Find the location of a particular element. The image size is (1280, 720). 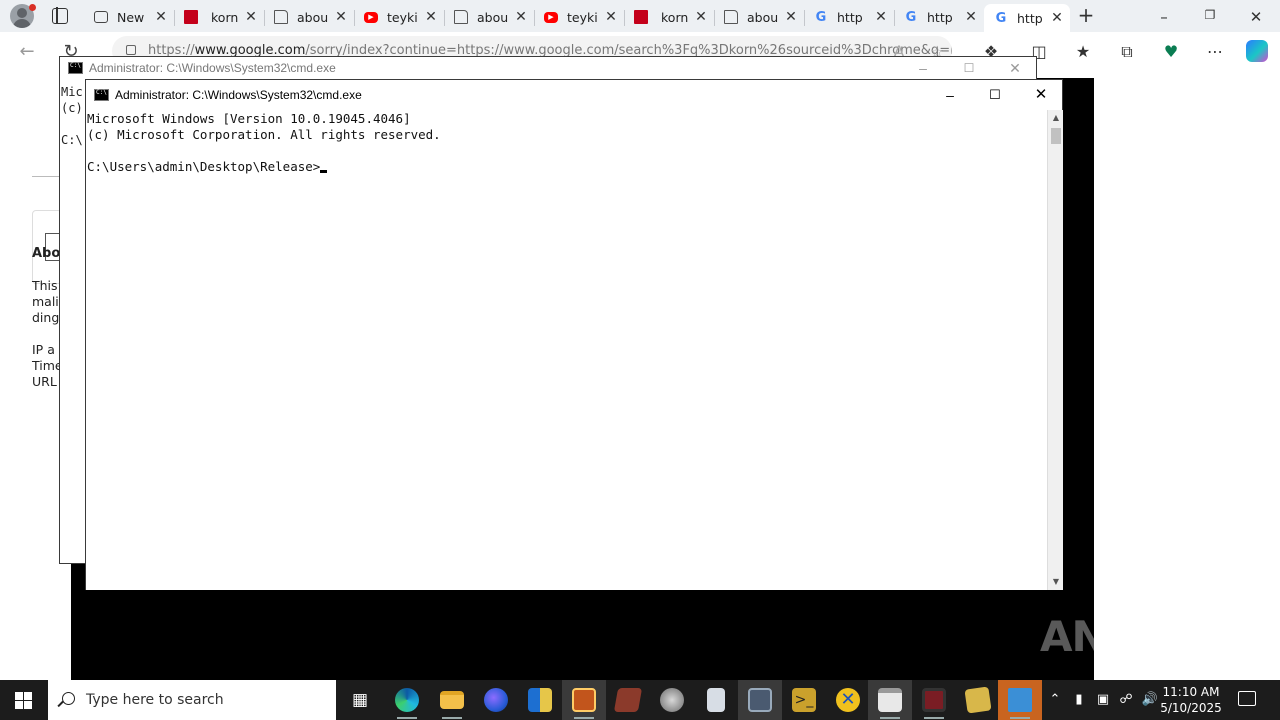

cmd-taskbar-icon is located at coordinates (890, 700).